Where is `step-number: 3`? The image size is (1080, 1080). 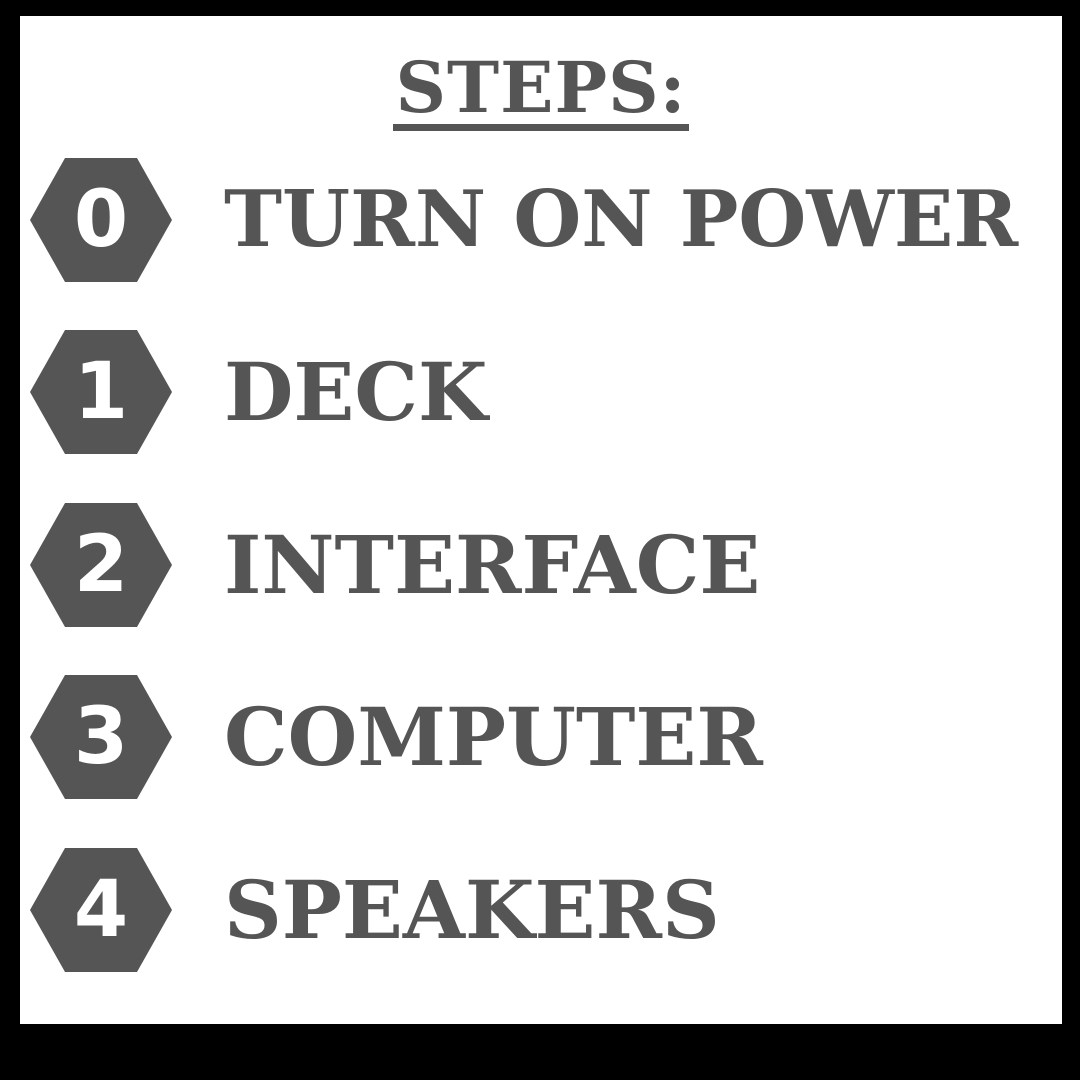
step-number: 3 is located at coordinates (101, 737).